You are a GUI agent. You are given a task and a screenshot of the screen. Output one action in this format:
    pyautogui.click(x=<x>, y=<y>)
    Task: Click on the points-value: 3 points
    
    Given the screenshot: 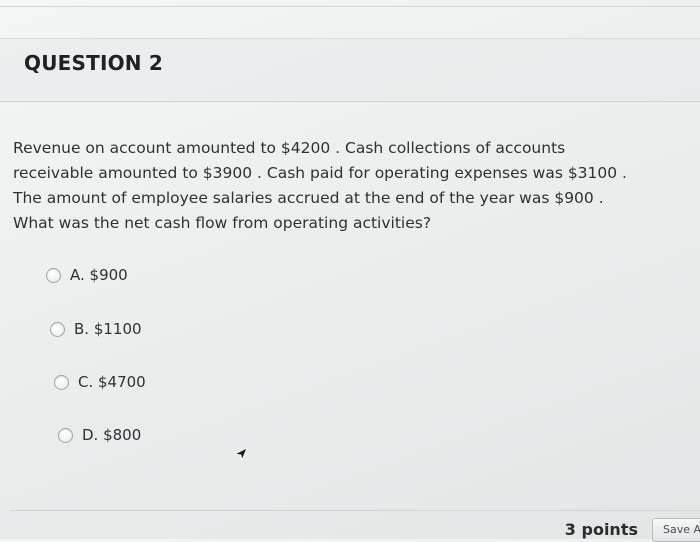 What is the action you would take?
    pyautogui.click(x=601, y=529)
    